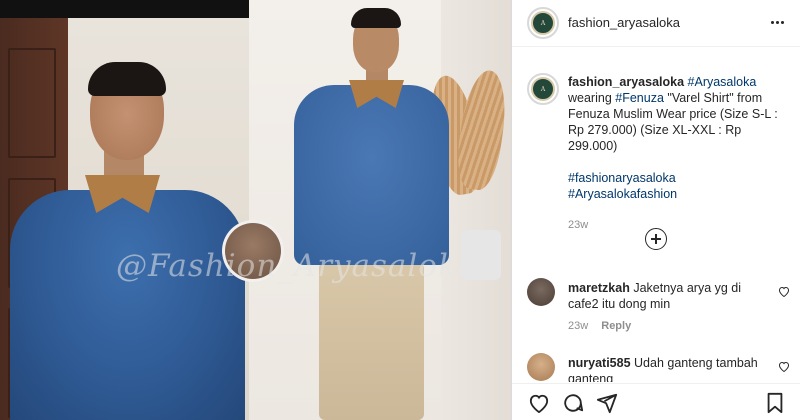  I want to click on comment-username: nuryati585, so click(599, 363).